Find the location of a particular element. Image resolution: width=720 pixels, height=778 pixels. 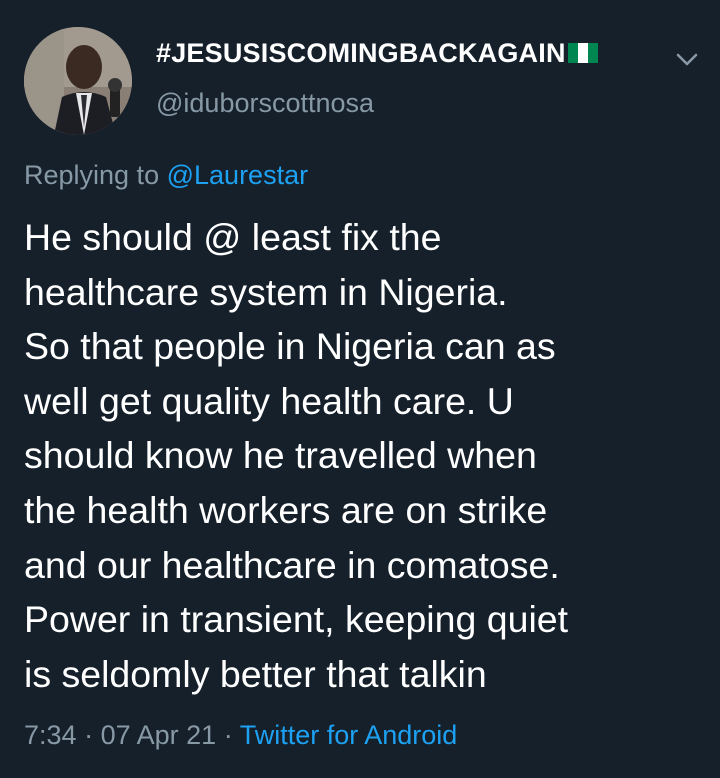

reply-mention-link: @Laurestar is located at coordinates (237, 175).